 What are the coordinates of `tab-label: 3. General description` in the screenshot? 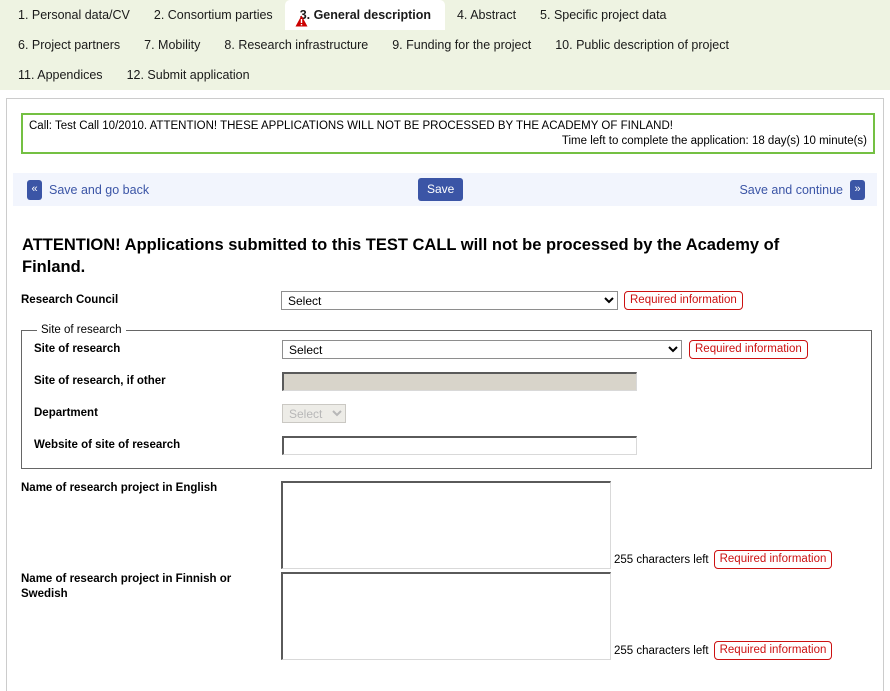 It's located at (365, 15).